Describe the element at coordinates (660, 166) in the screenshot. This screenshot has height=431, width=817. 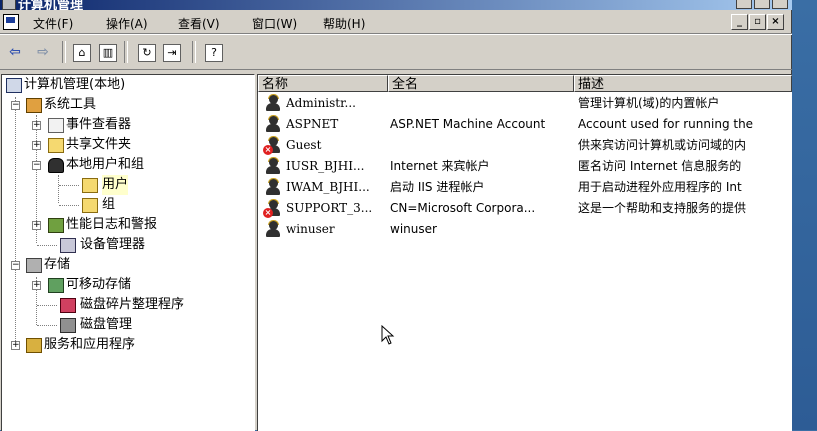
I see `user-description: 匿名访问 Internet 信息服务的` at that location.